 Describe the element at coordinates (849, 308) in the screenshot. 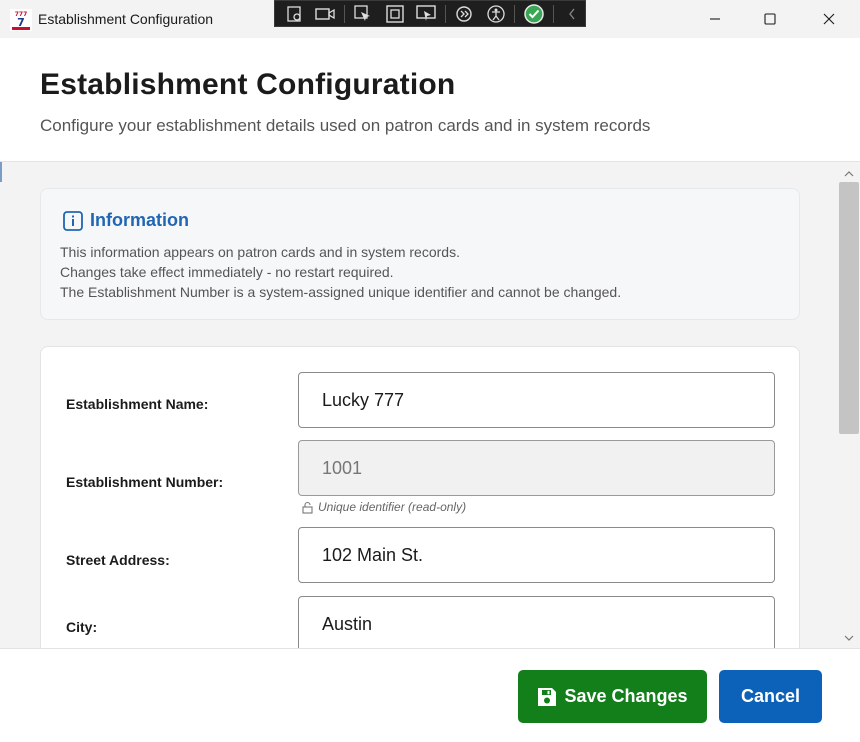

I see `scrollbar-thumb` at that location.